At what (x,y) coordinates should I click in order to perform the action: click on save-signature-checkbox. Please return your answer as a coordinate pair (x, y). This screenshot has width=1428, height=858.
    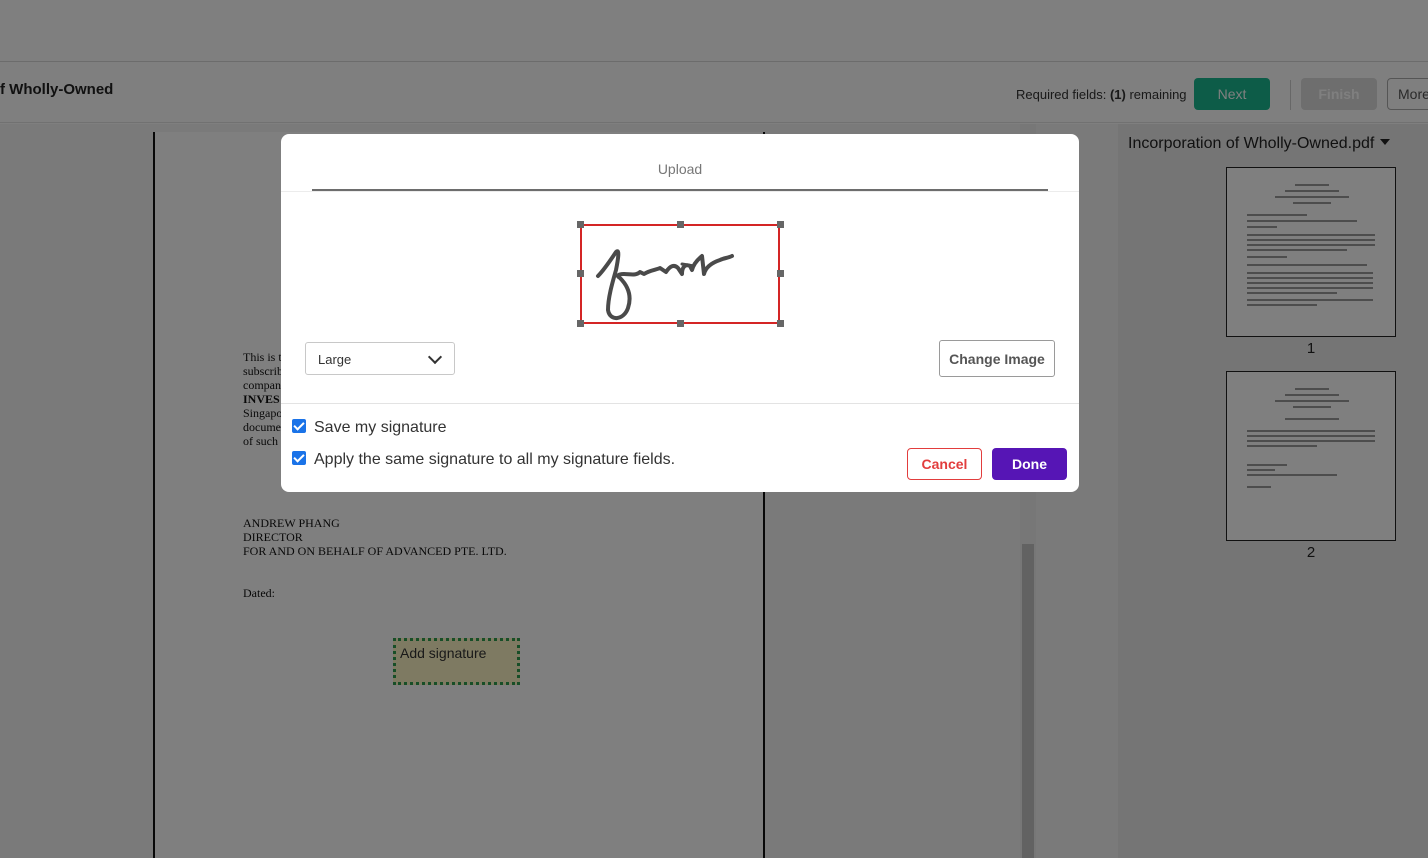
    Looking at the image, I should click on (299, 426).